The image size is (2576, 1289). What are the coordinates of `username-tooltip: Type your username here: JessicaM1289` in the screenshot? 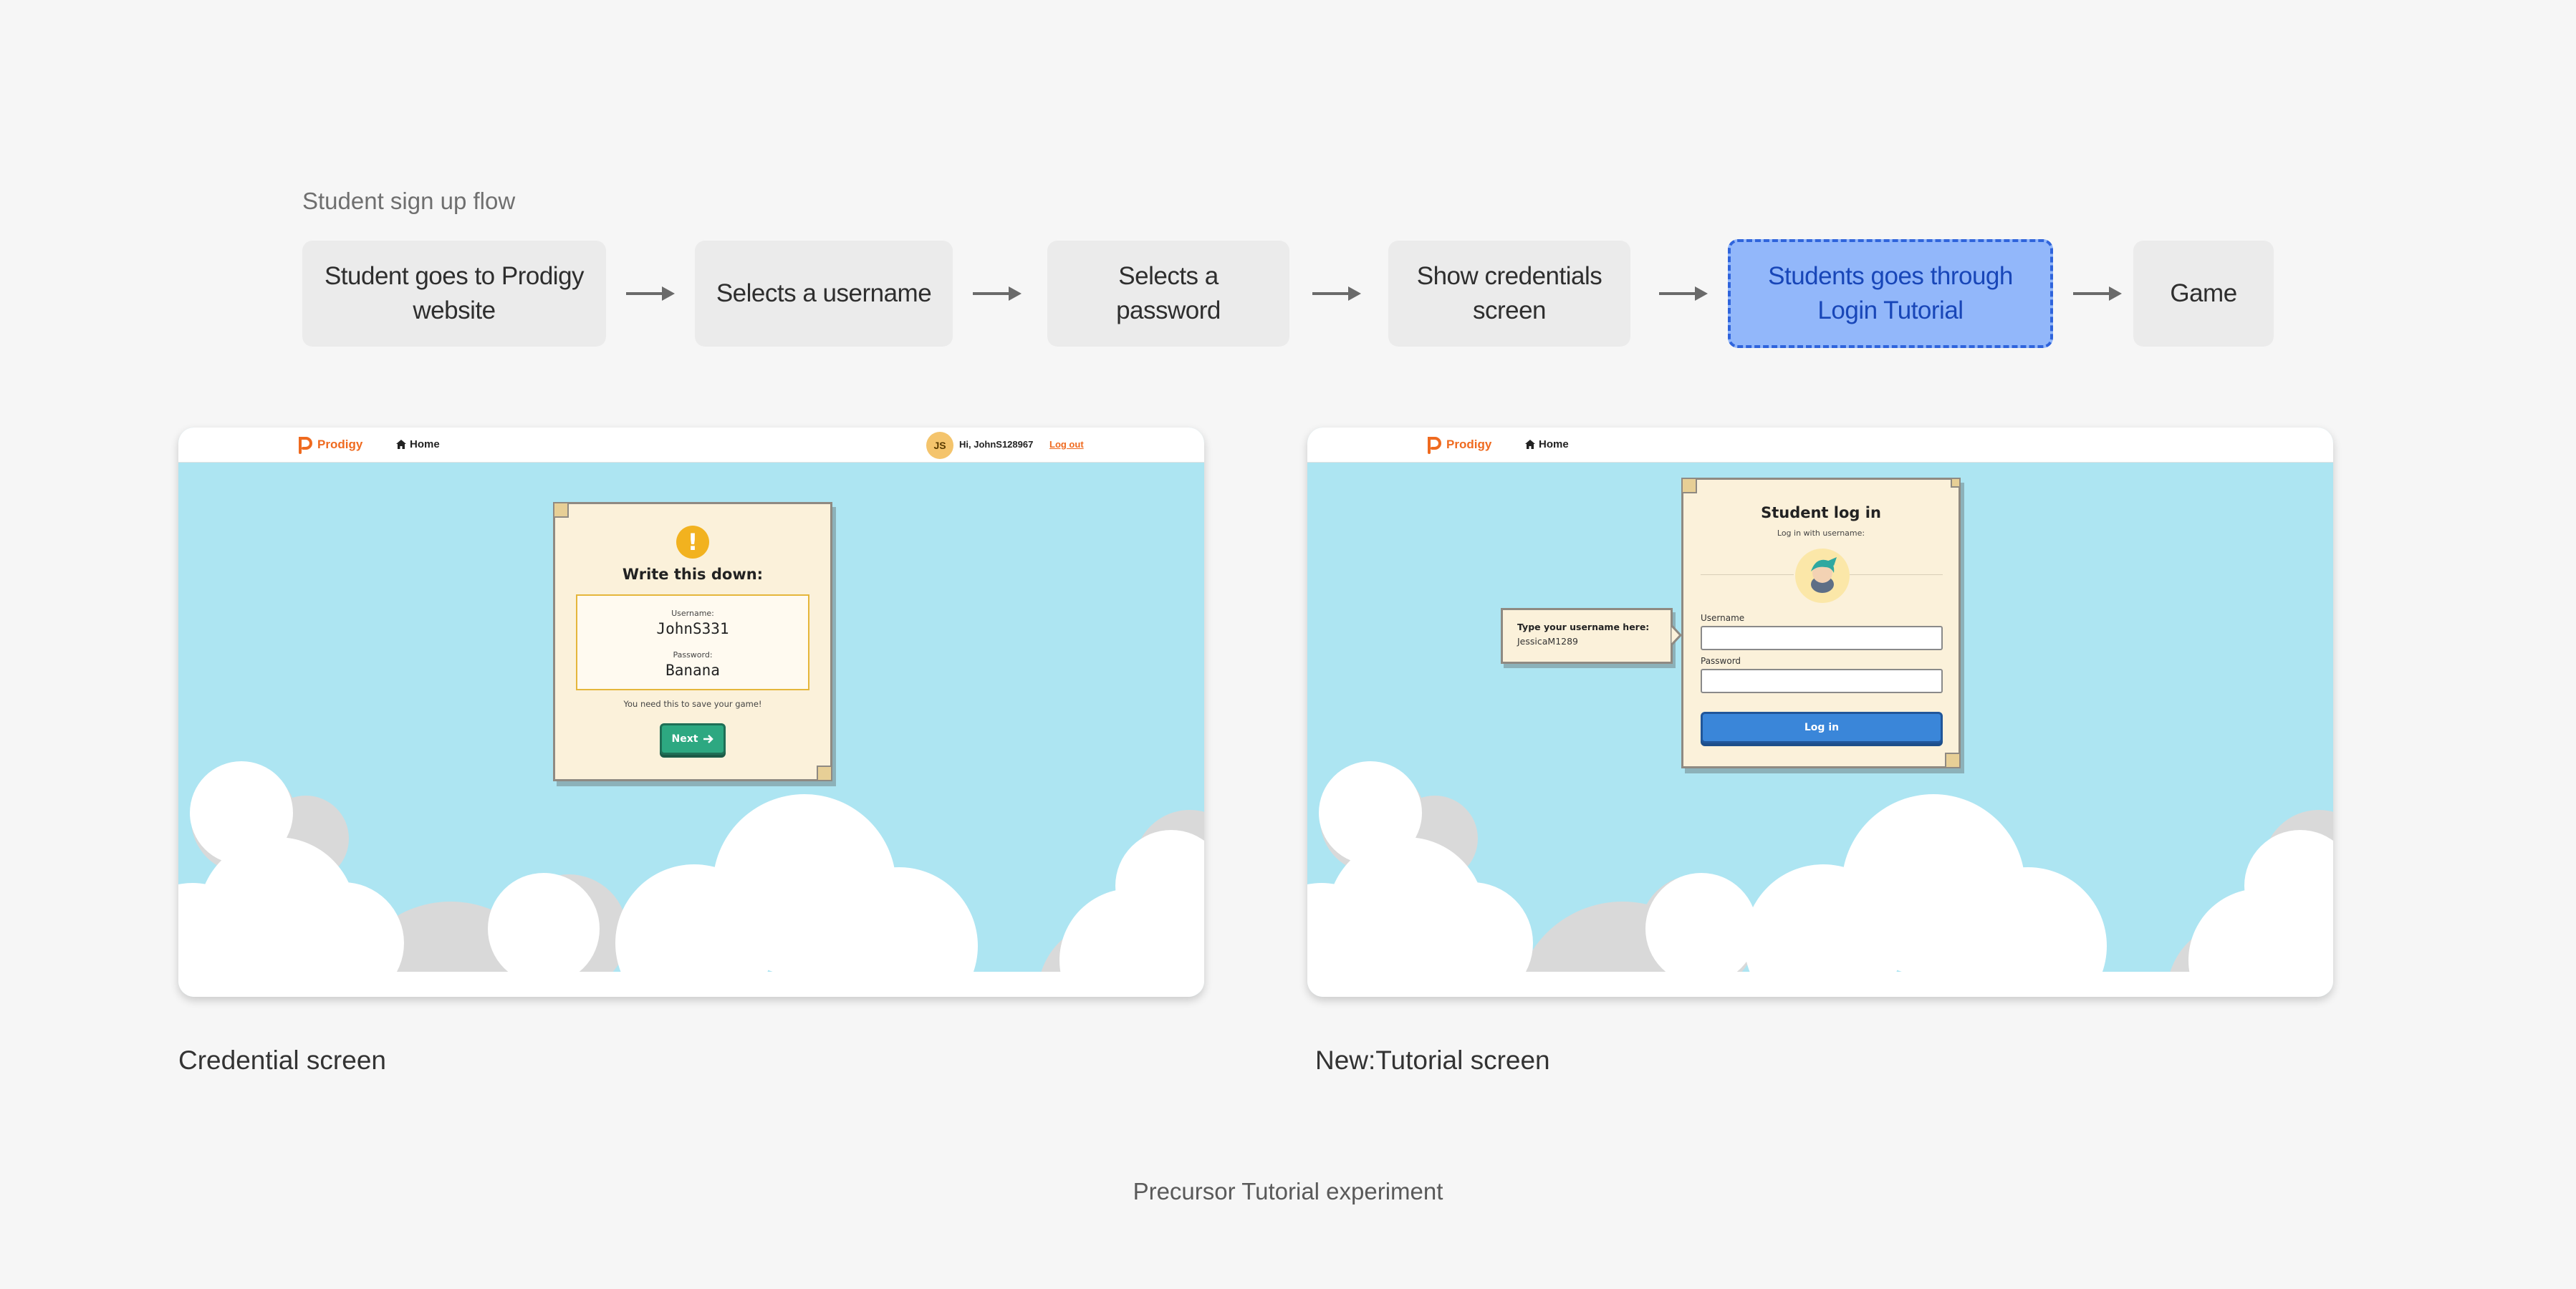 It's located at (1591, 636).